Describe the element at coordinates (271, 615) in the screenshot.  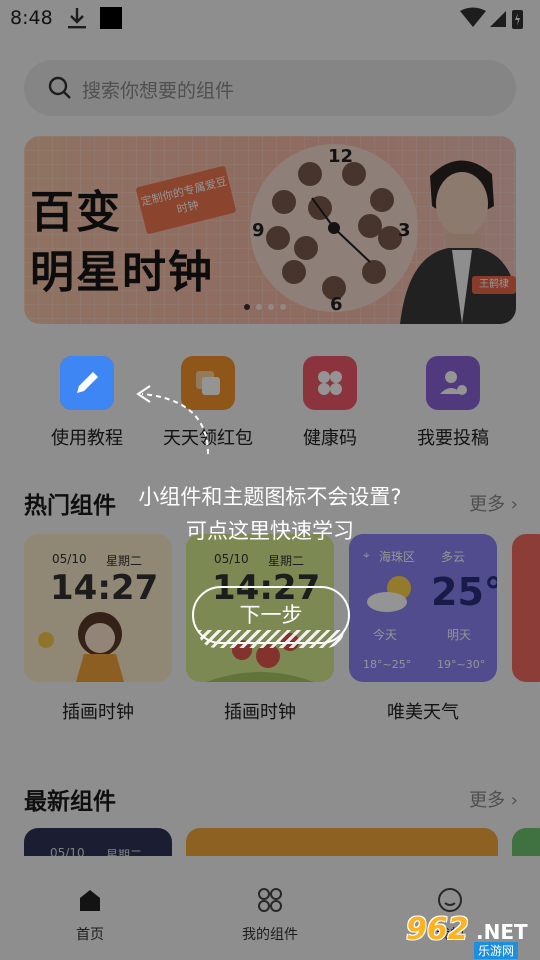
I see `next-step-button: 下一步` at that location.